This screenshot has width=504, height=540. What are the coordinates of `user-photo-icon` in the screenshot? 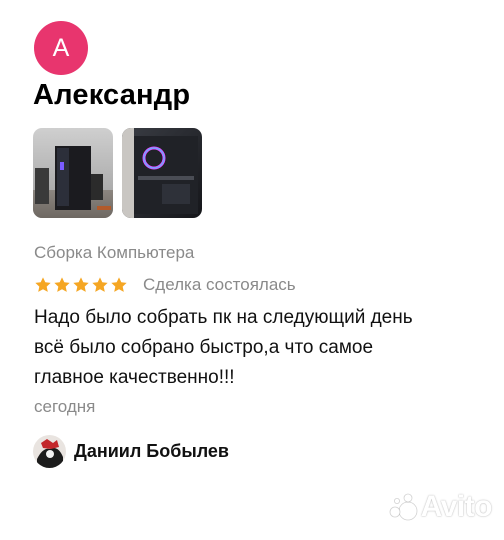 It's located at (49, 451).